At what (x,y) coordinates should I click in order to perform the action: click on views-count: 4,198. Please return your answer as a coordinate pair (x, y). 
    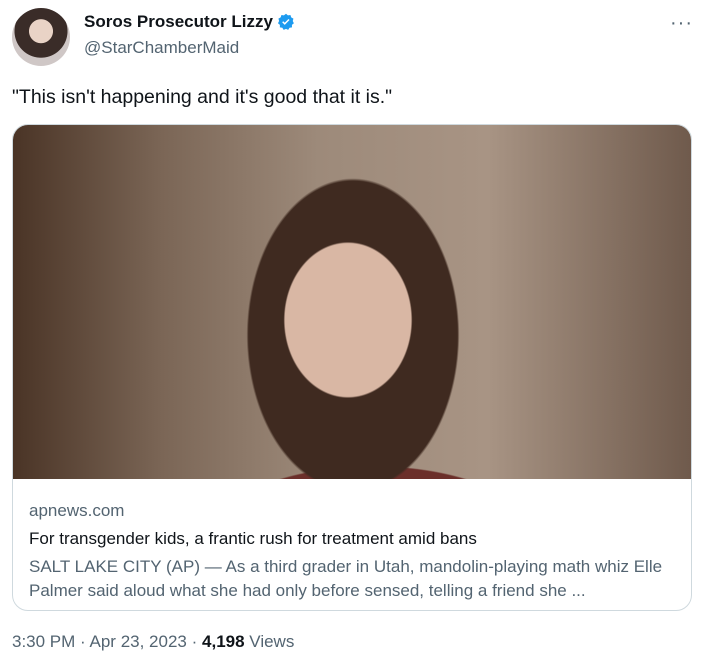
    Looking at the image, I should click on (223, 641).